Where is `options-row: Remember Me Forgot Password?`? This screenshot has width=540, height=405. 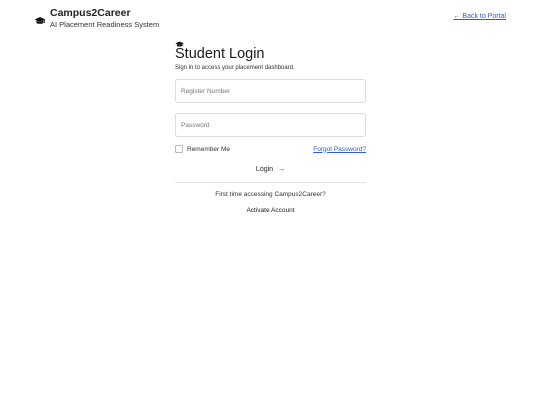 options-row: Remember Me Forgot Password? is located at coordinates (270, 149).